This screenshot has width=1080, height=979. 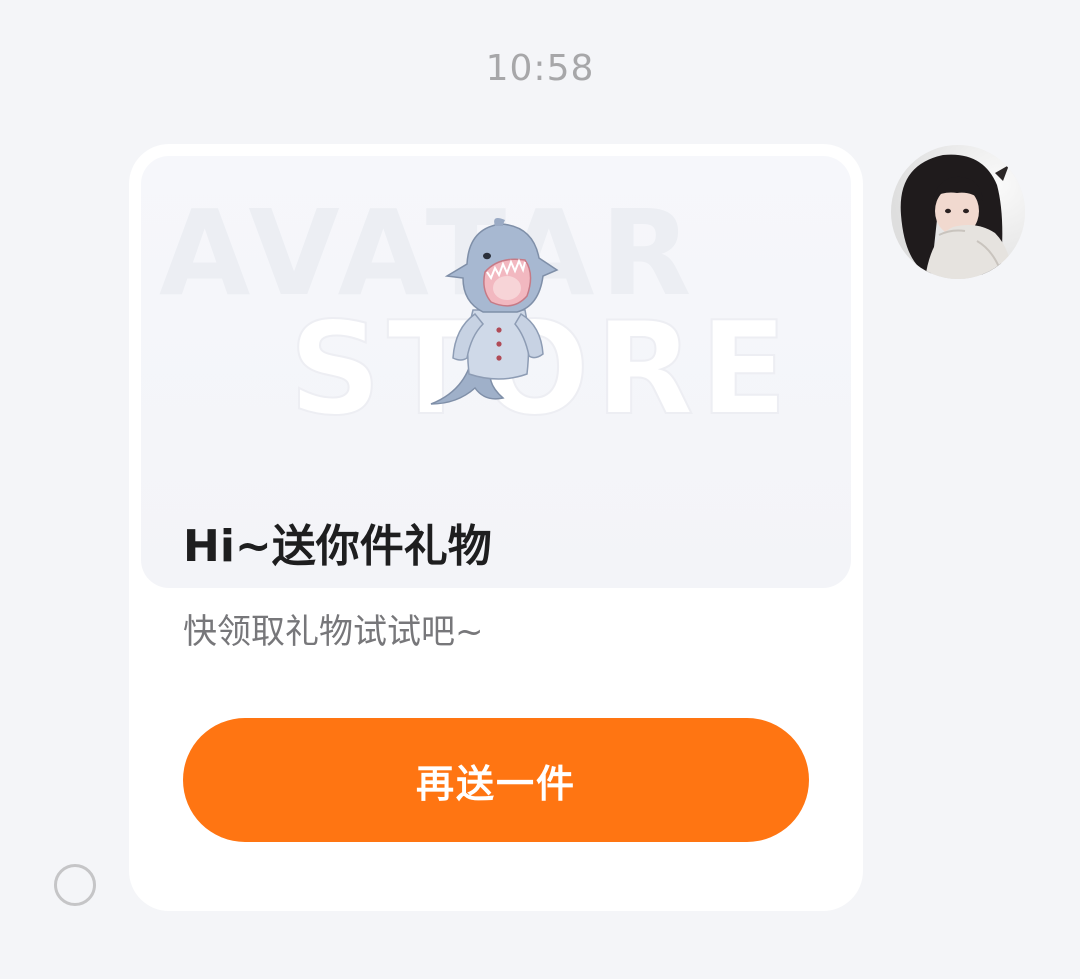 I want to click on gift-card-subtitle: 快领取礼物试试吧~, so click(x=333, y=632).